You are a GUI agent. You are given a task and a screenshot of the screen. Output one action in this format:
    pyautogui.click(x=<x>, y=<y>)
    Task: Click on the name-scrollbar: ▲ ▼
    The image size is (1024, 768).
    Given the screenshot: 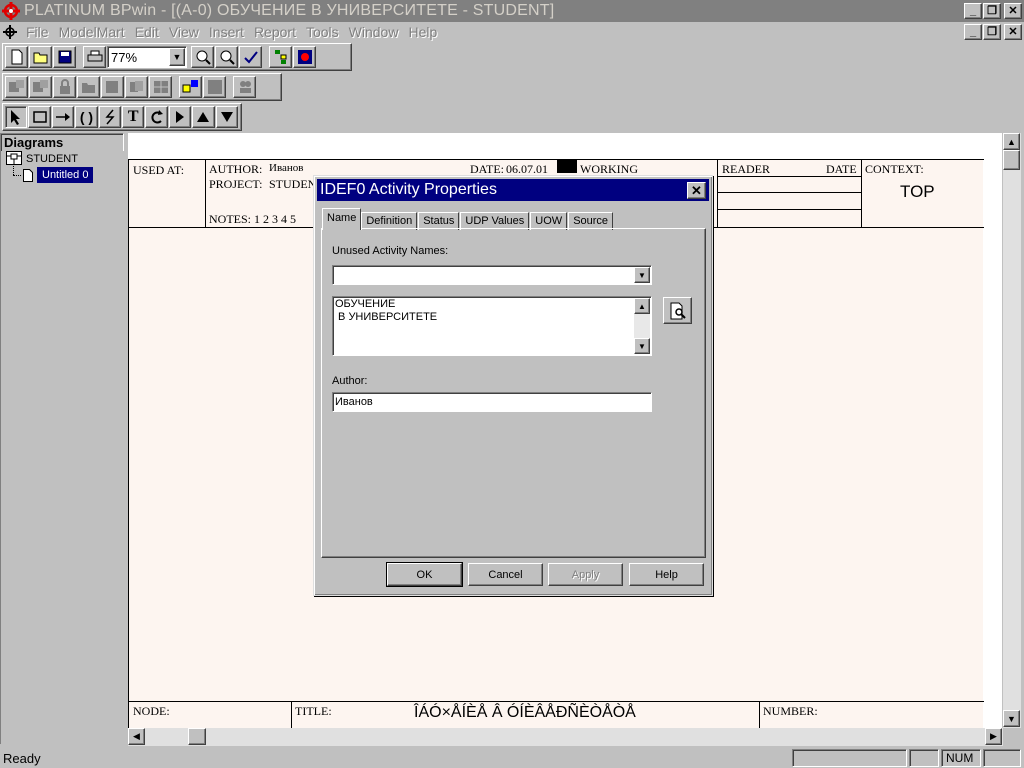 What is the action you would take?
    pyautogui.click(x=642, y=326)
    